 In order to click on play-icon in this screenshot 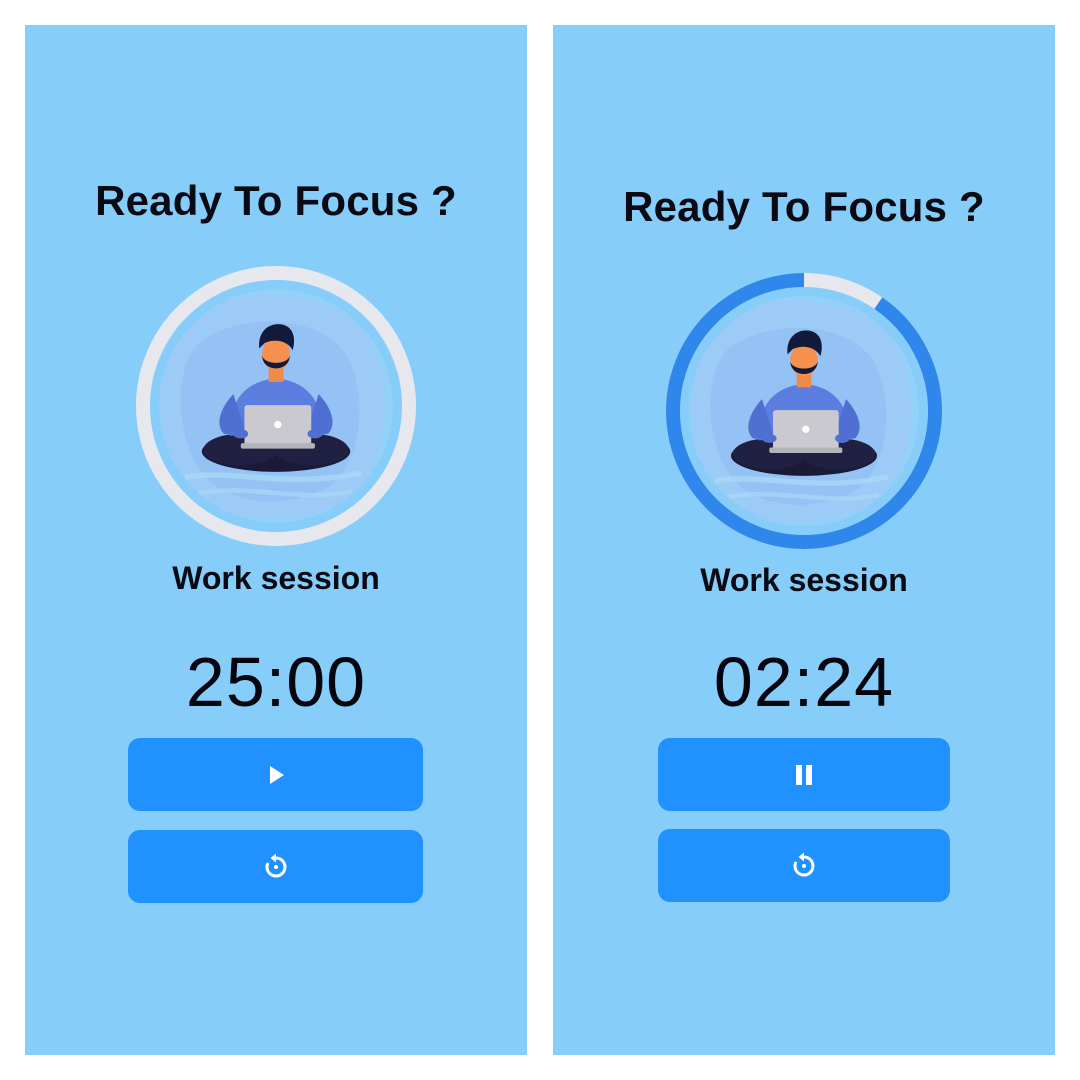, I will do `click(276, 774)`.